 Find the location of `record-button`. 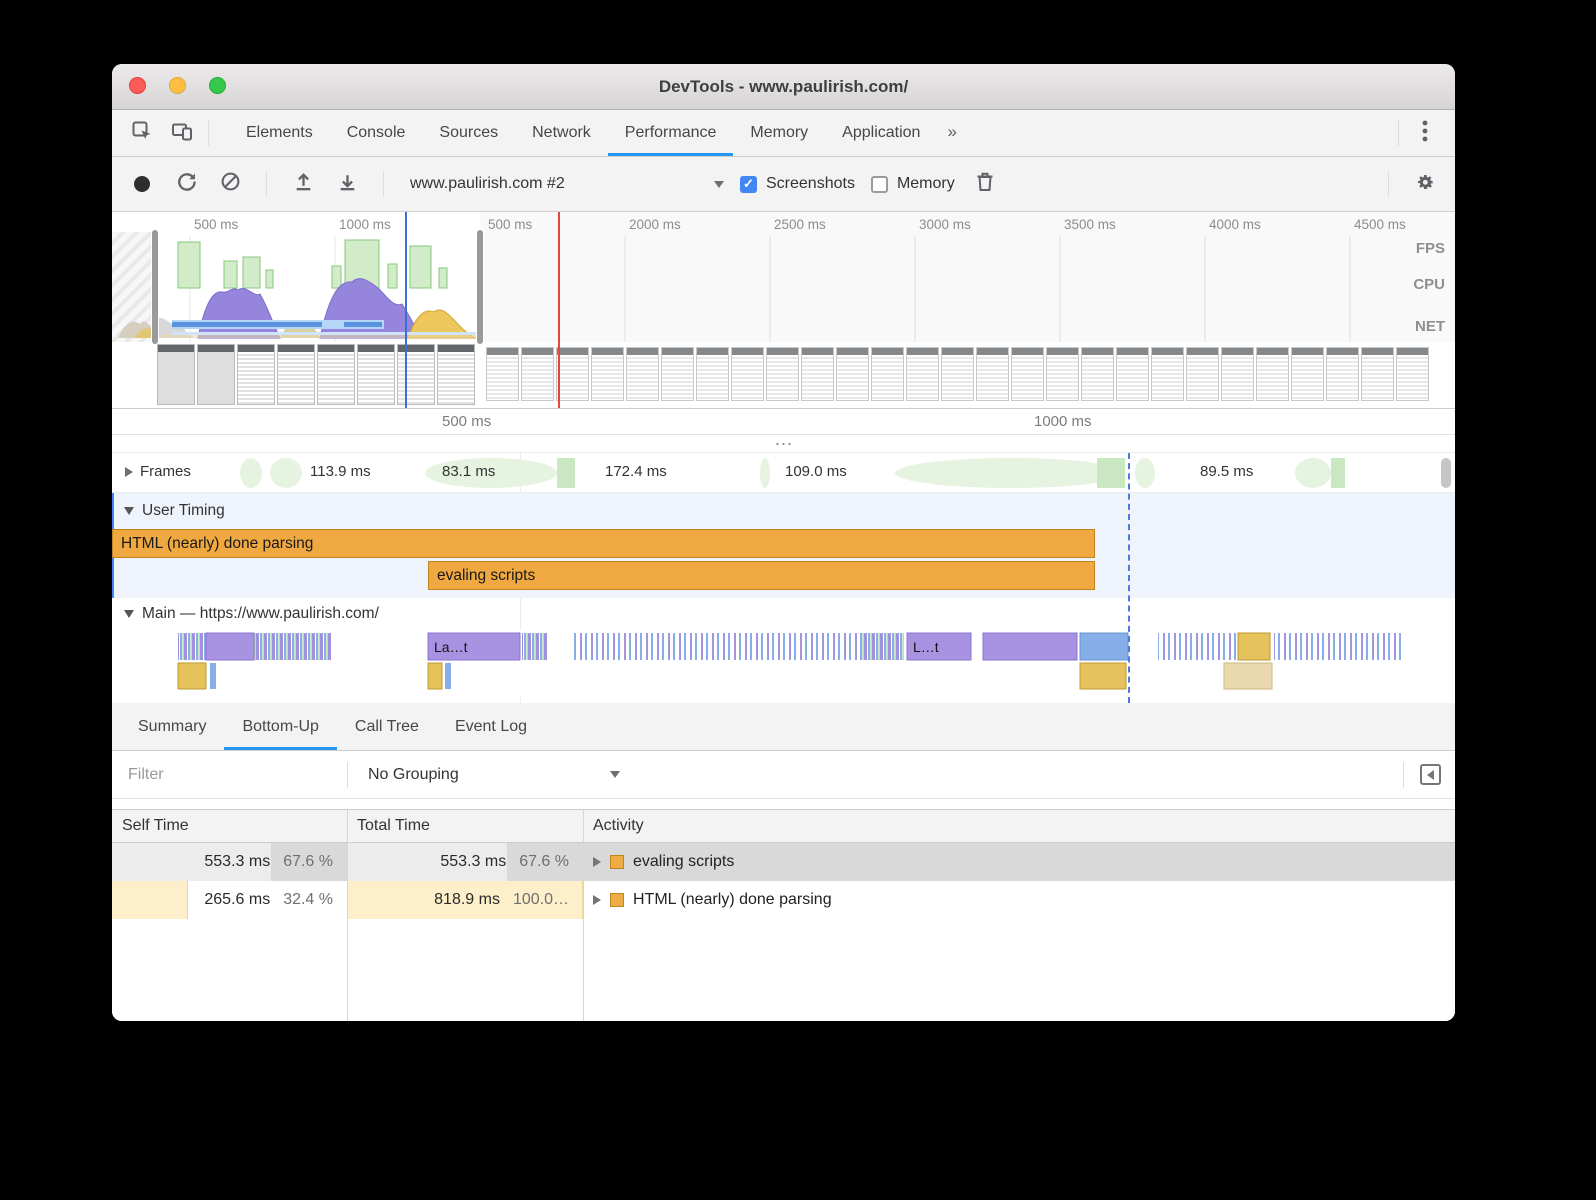

record-button is located at coordinates (142, 184).